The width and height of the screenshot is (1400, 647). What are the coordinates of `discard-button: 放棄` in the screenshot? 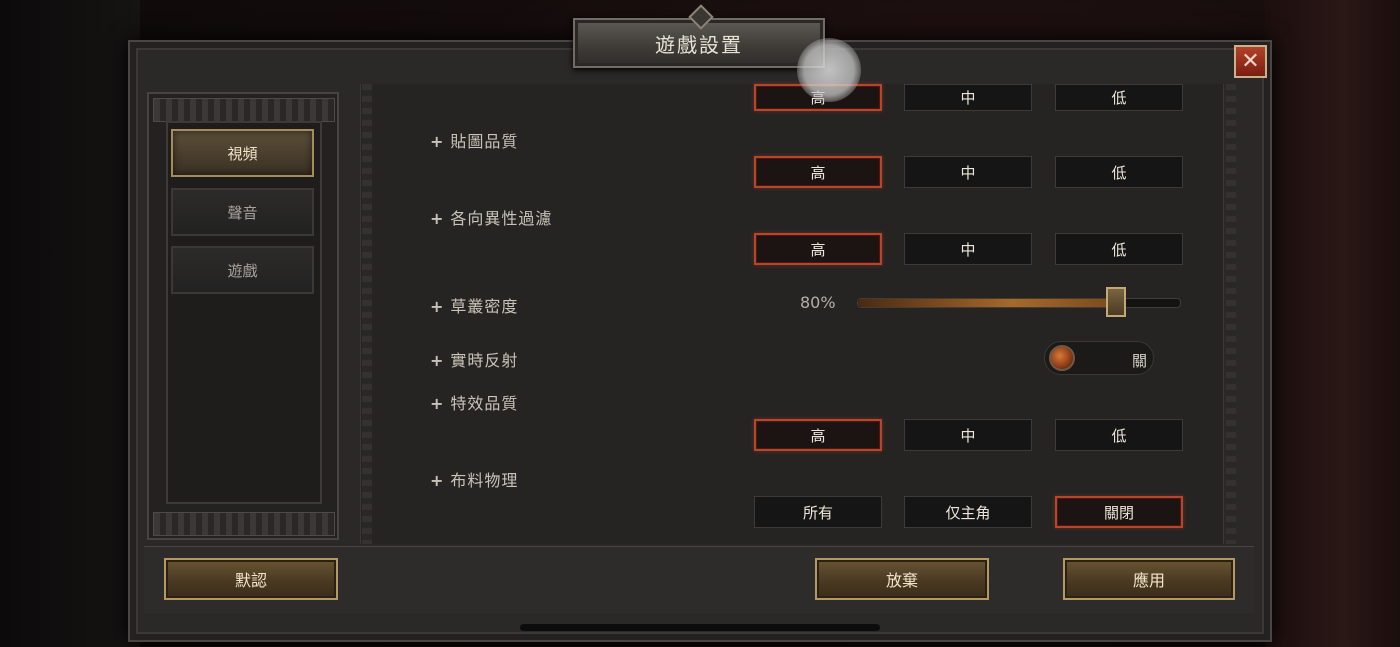 It's located at (902, 579).